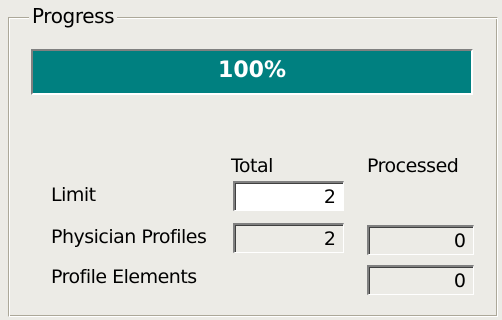  What do you see at coordinates (420, 280) in the screenshot?
I see `profile-elements-processed-field` at bounding box center [420, 280].